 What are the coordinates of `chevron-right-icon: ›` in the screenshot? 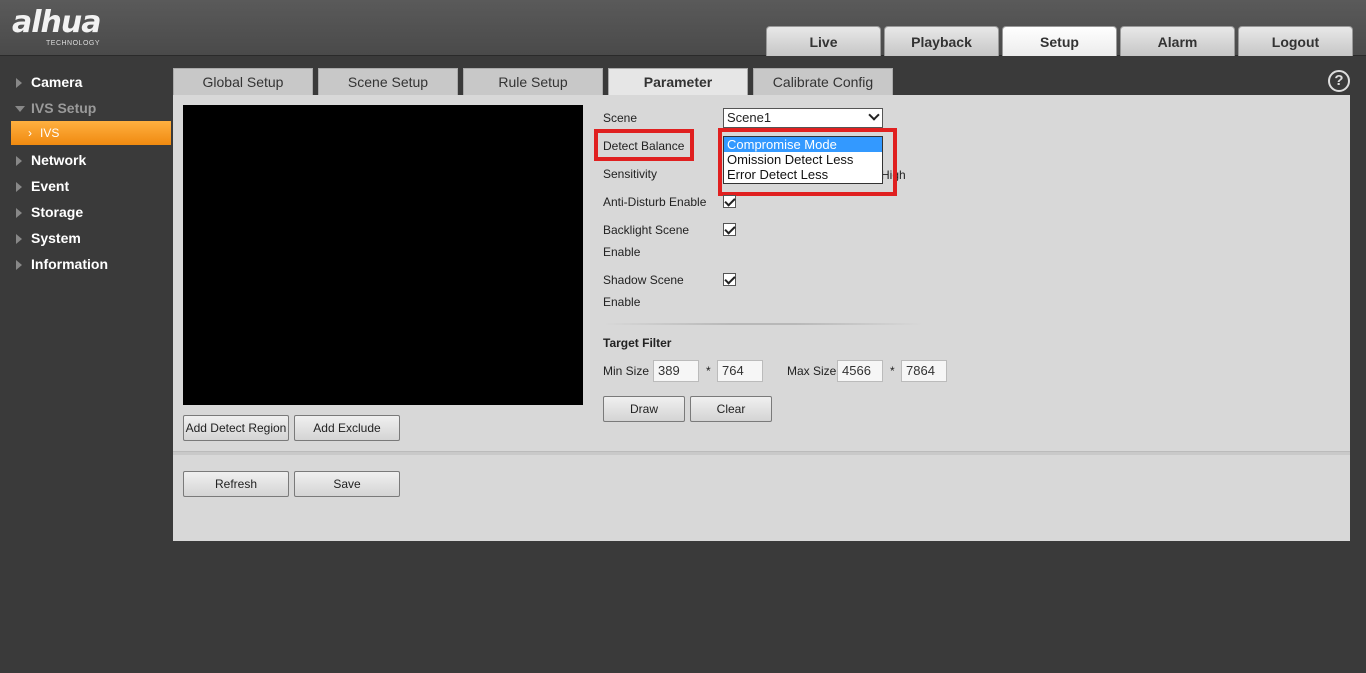 It's located at (30, 133).